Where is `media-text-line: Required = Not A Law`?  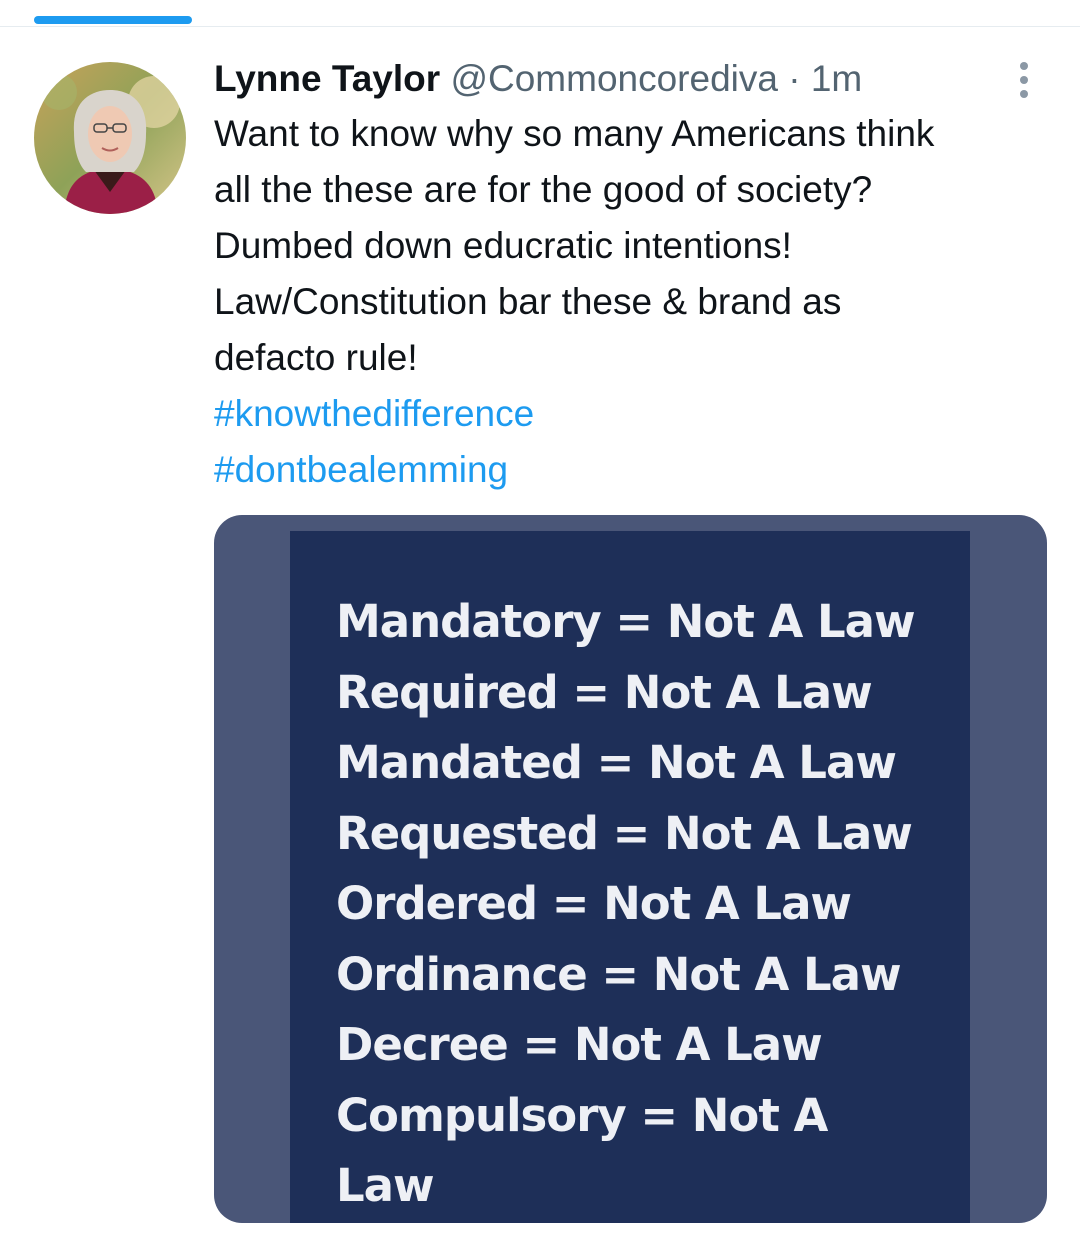
media-text-line: Required = Not A Law is located at coordinates (604, 692).